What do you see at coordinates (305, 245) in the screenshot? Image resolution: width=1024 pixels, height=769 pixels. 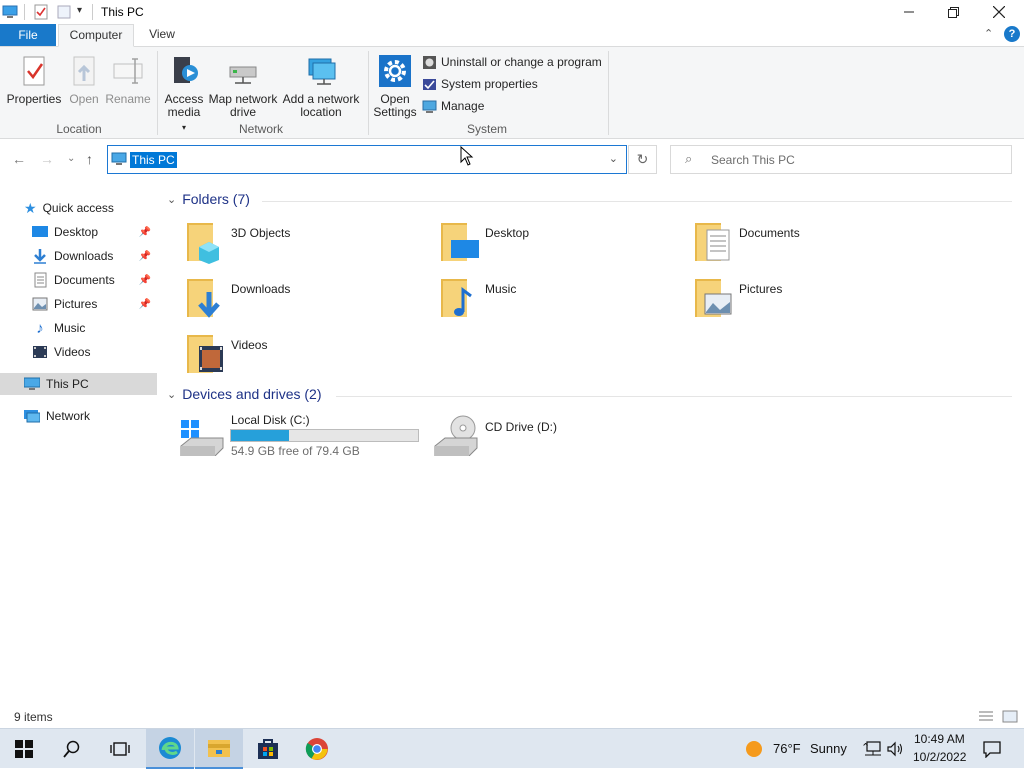 I see `folder-3d-objects: 3D Objects` at bounding box center [305, 245].